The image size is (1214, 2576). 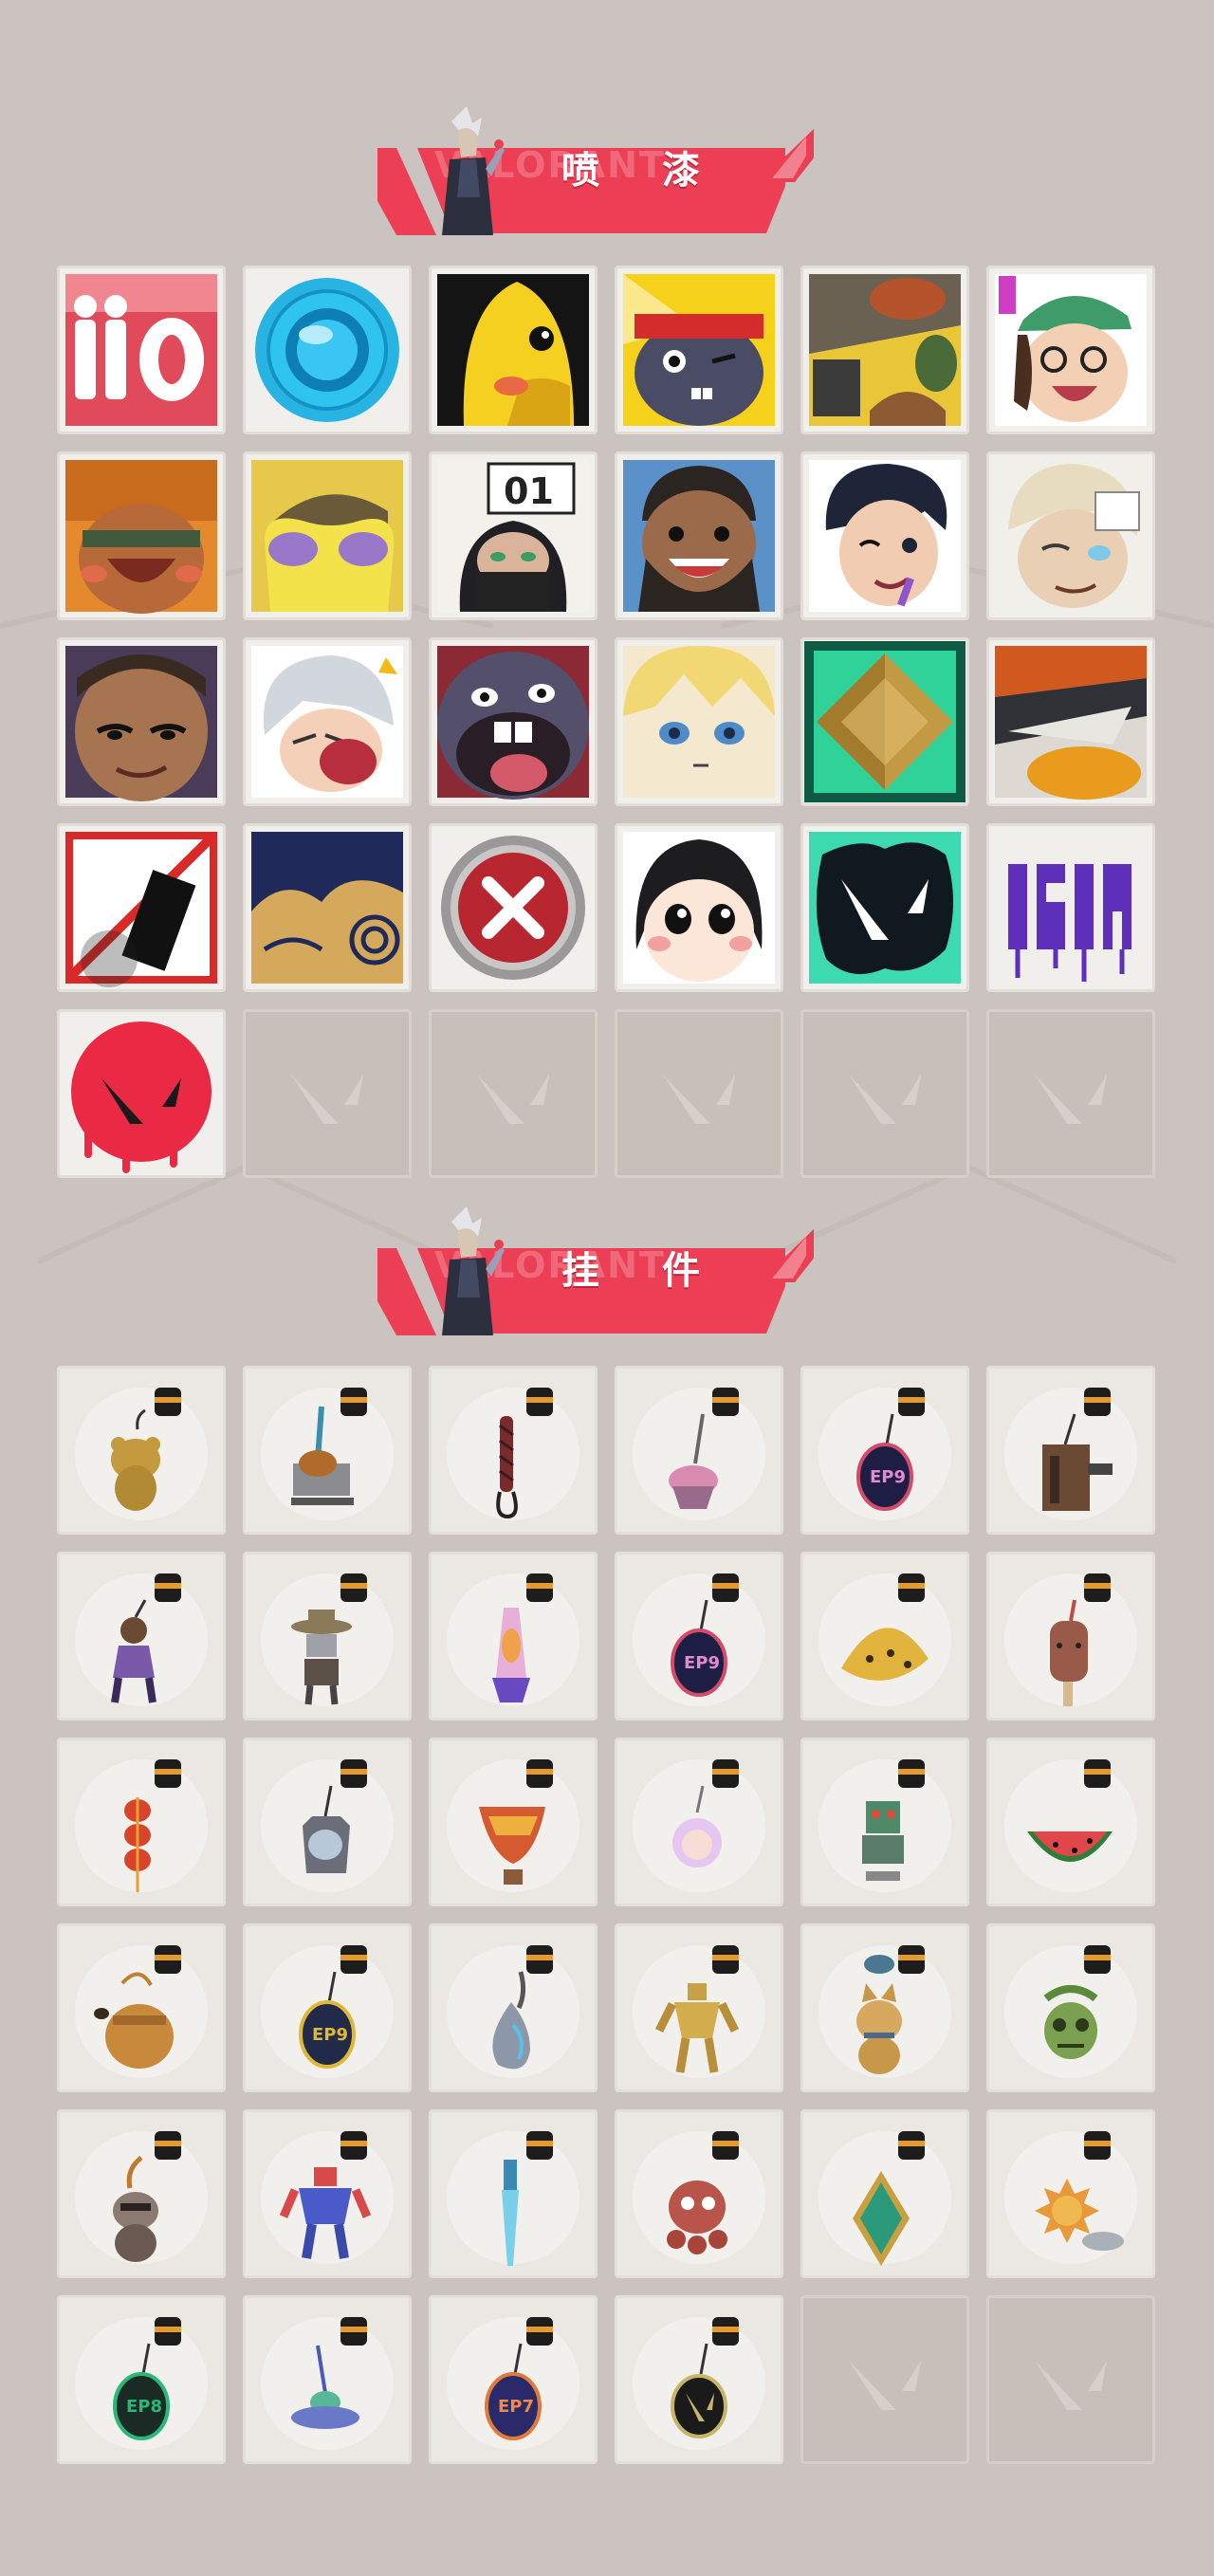 What do you see at coordinates (513, 2379) in the screenshot?
I see `charm-tile: EP7` at bounding box center [513, 2379].